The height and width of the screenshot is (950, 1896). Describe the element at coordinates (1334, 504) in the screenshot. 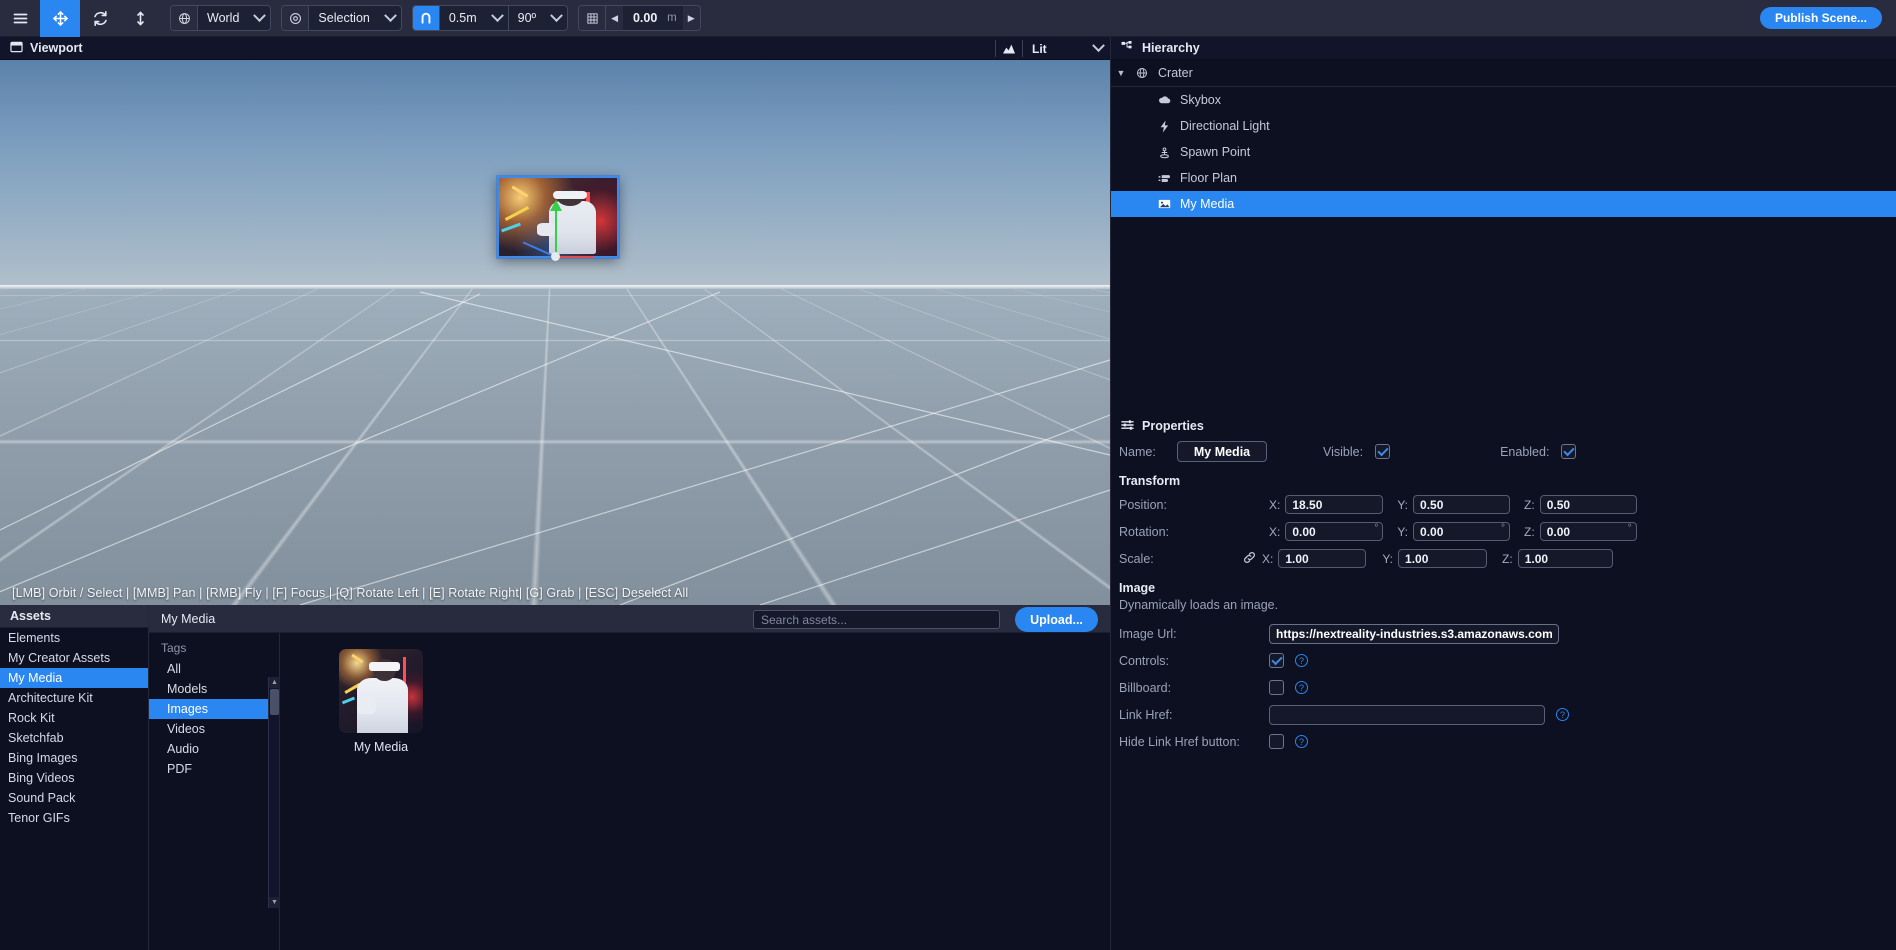

I see `position-x-input` at that location.